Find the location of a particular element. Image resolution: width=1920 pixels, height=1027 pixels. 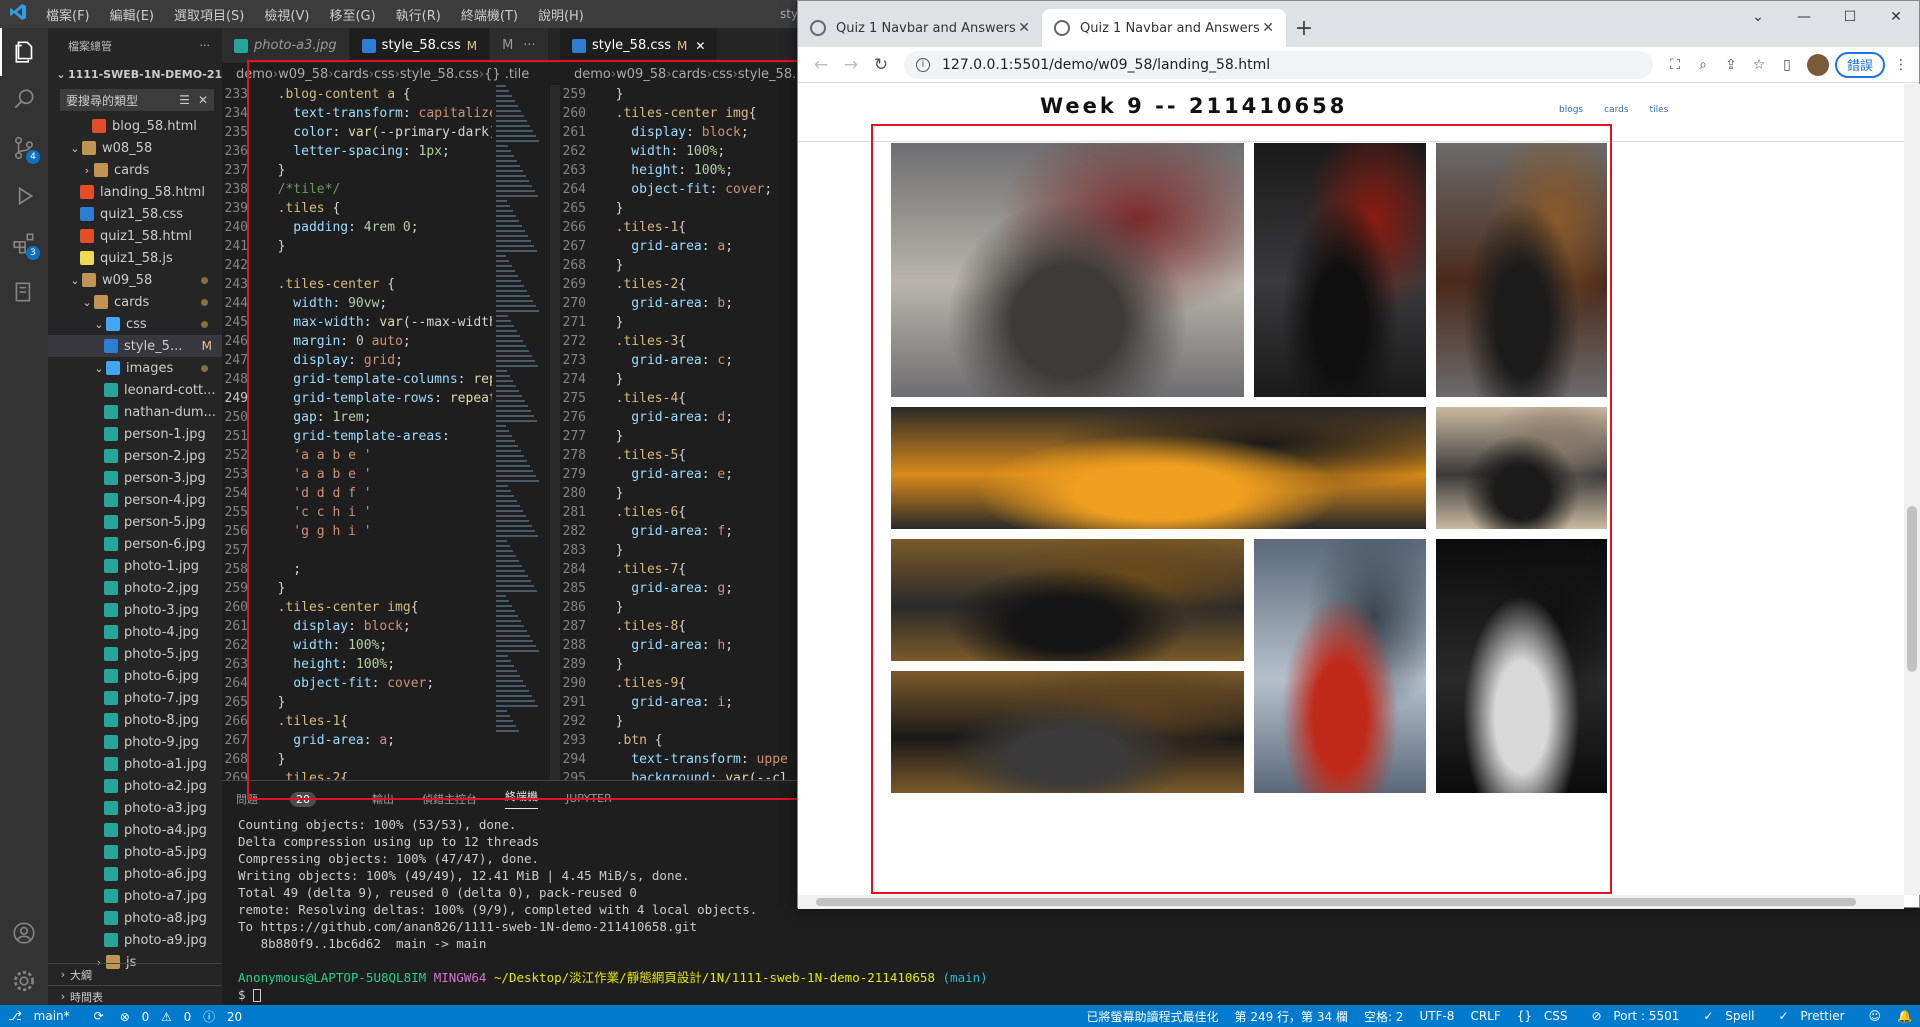

sidebar-item-w08-58: ⌄ w08_58 is located at coordinates (135, 148).